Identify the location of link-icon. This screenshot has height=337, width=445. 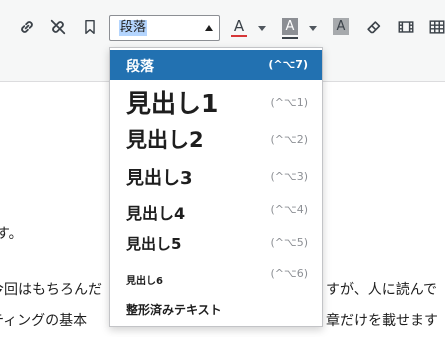
(27, 27).